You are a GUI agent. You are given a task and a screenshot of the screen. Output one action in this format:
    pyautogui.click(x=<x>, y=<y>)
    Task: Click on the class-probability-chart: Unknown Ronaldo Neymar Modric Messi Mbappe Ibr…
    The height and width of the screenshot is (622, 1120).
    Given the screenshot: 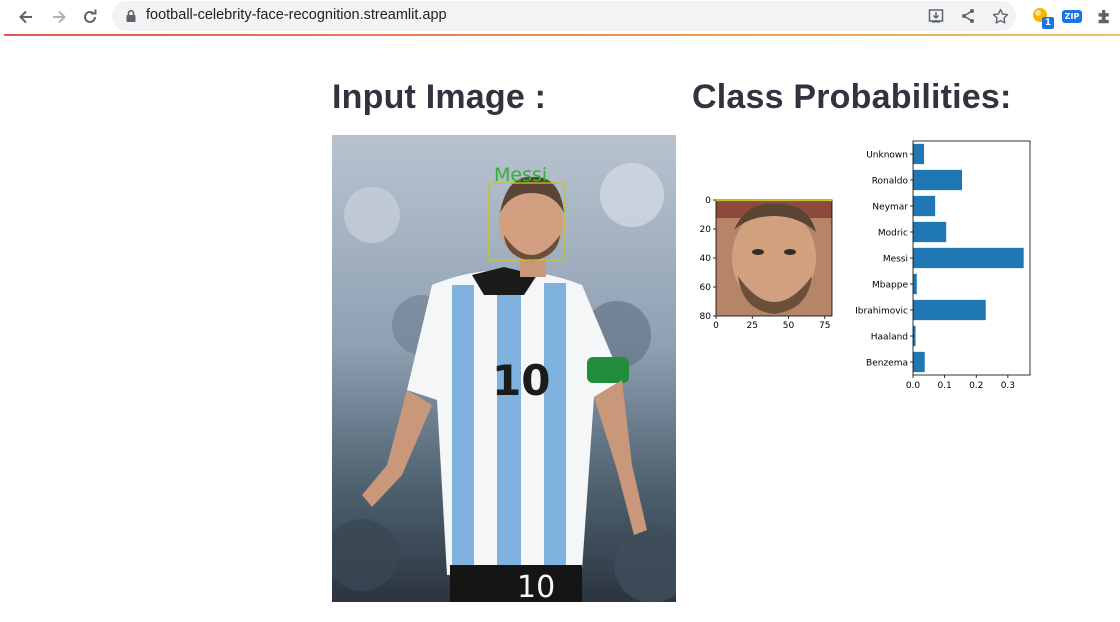 What is the action you would take?
    pyautogui.click(x=943, y=265)
    